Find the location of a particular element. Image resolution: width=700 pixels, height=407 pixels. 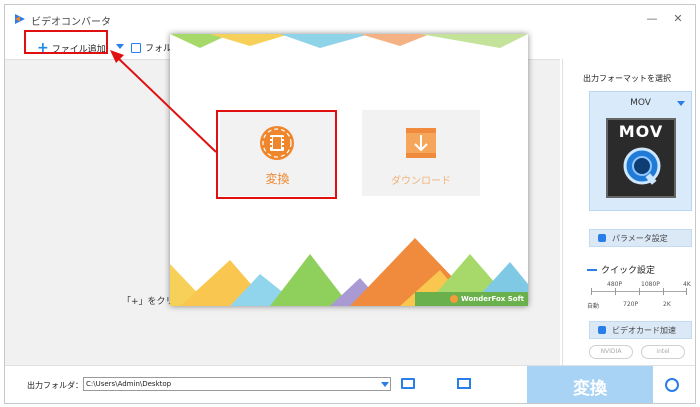

quick-settings-title: クイック設定 is located at coordinates (621, 269).